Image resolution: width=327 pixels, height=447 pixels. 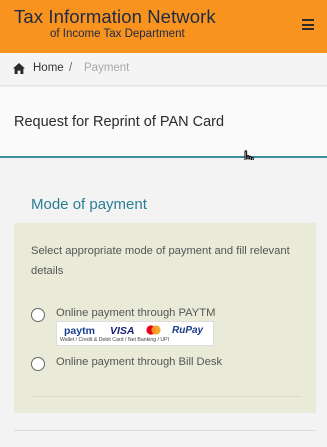 What do you see at coordinates (166, 396) in the screenshot?
I see `card-divider` at bounding box center [166, 396].